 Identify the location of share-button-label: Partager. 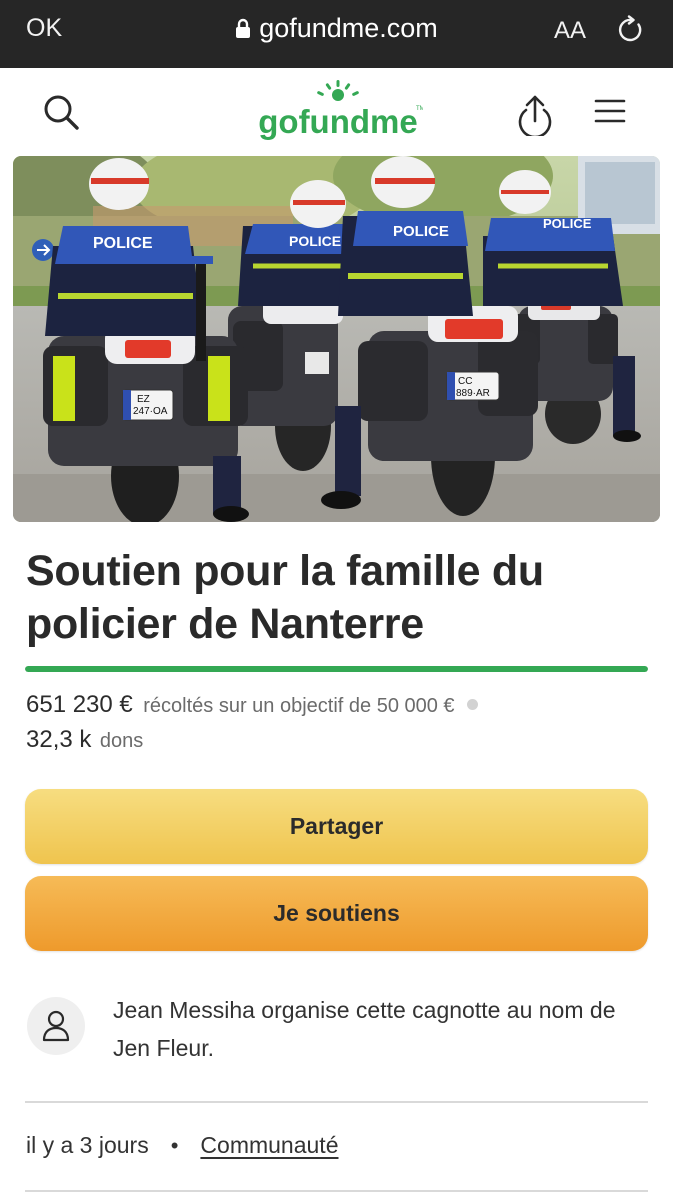
(336, 826).